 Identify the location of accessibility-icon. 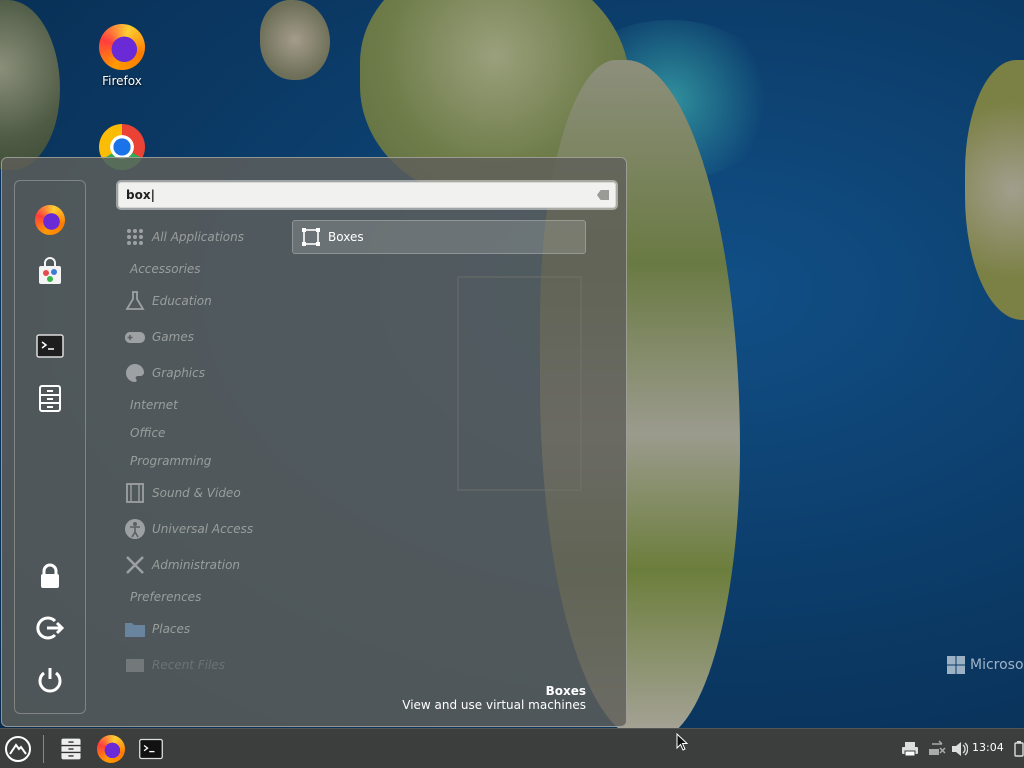
(135, 529).